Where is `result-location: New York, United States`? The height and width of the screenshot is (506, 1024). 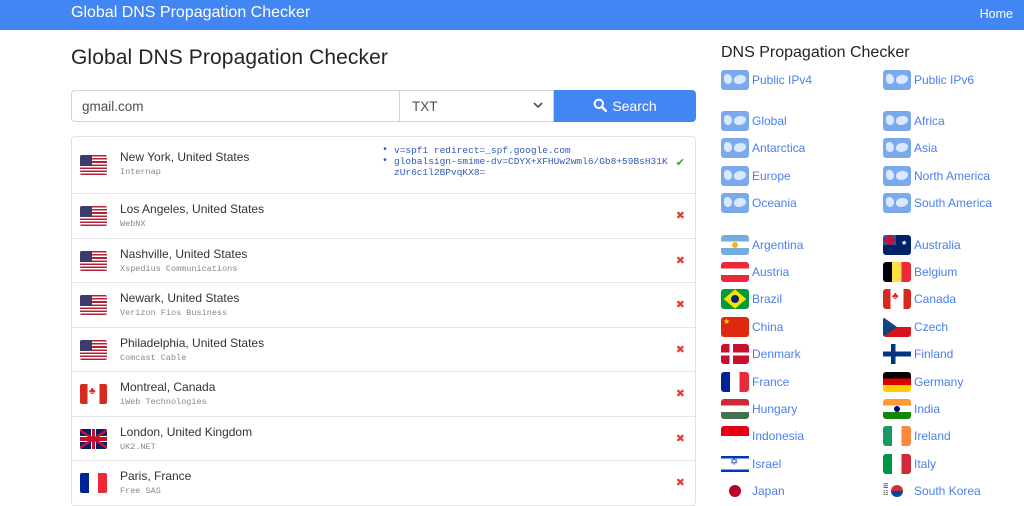 result-location: New York, United States is located at coordinates (185, 157).